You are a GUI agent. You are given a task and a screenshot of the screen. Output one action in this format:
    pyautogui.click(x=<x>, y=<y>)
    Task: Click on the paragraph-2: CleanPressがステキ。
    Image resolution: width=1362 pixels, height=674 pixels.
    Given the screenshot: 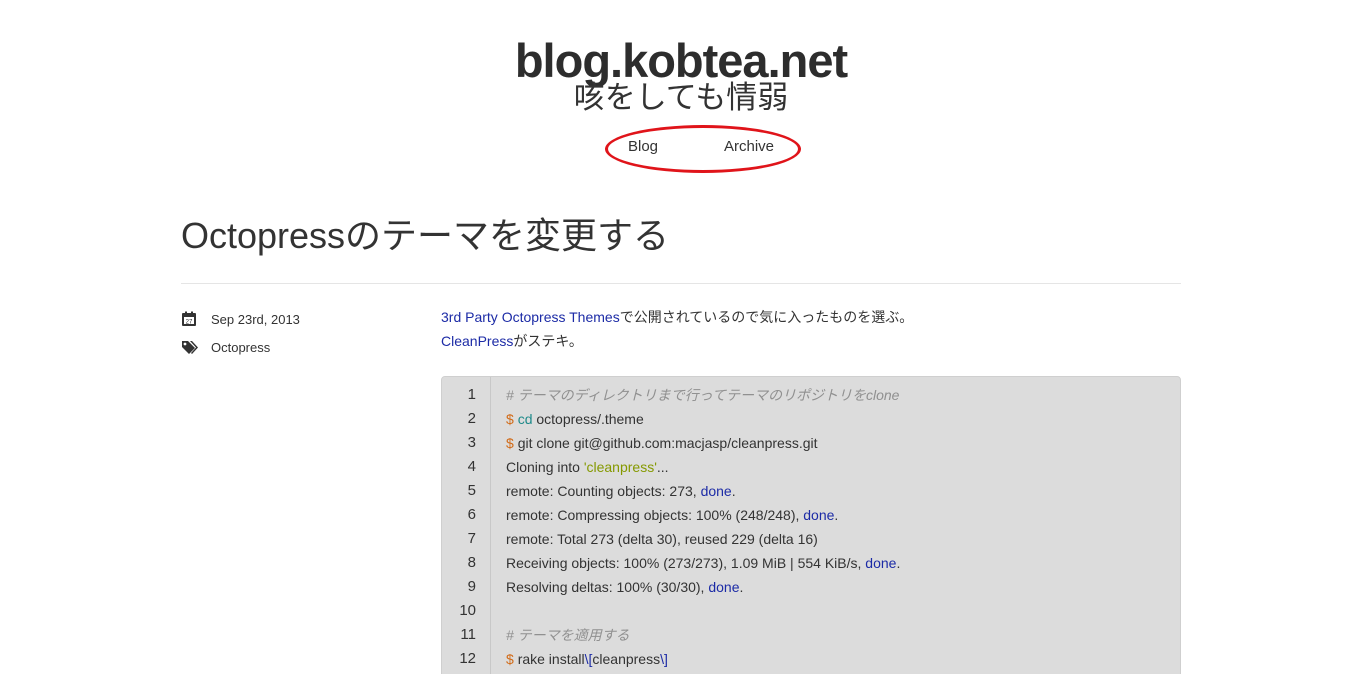 What is the action you would take?
    pyautogui.click(x=811, y=341)
    